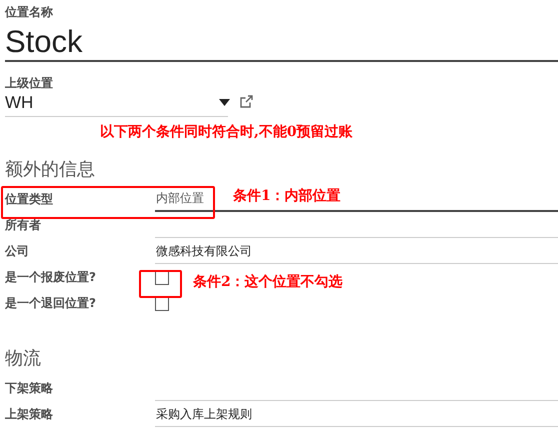 The width and height of the screenshot is (558, 440). What do you see at coordinates (29, 414) in the screenshot?
I see `field-label: 上架策略` at bounding box center [29, 414].